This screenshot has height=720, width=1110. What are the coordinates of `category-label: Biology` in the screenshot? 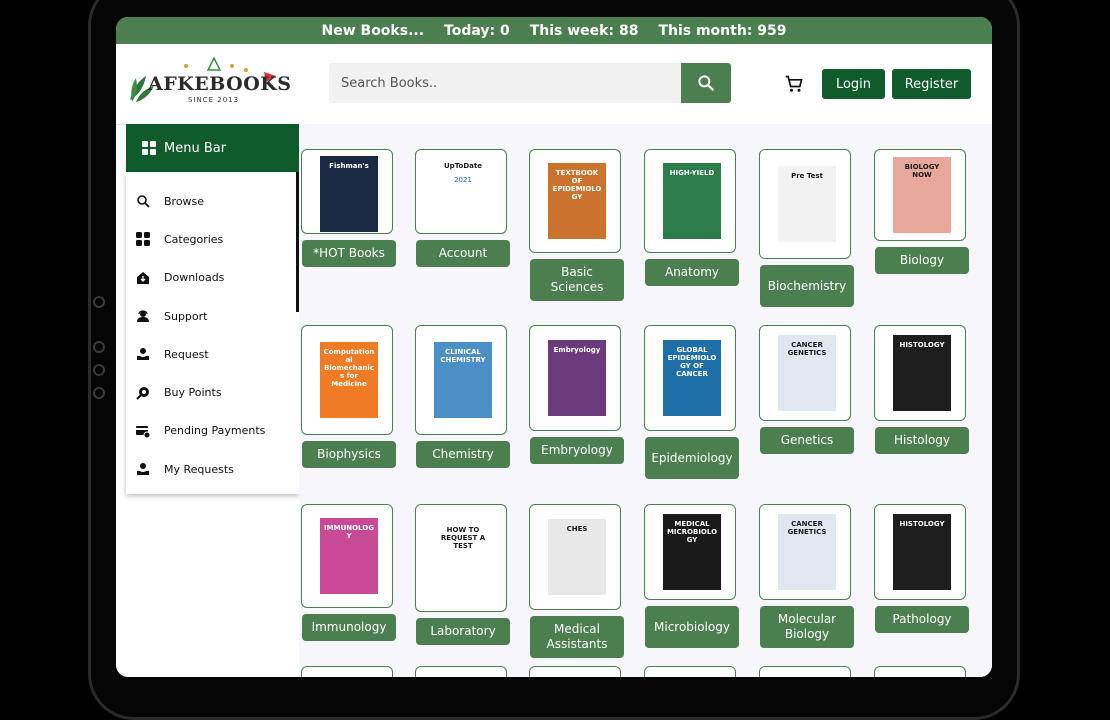 It's located at (922, 260).